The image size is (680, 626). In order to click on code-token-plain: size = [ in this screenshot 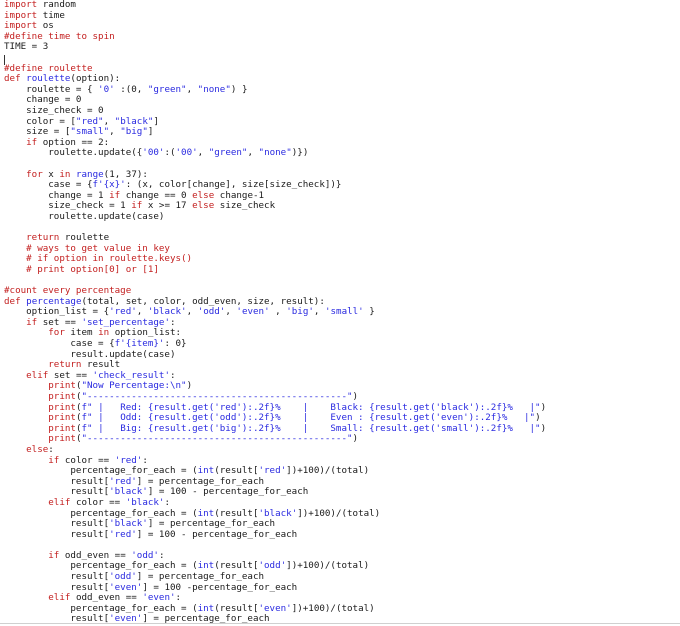, I will do `click(37, 132)`.